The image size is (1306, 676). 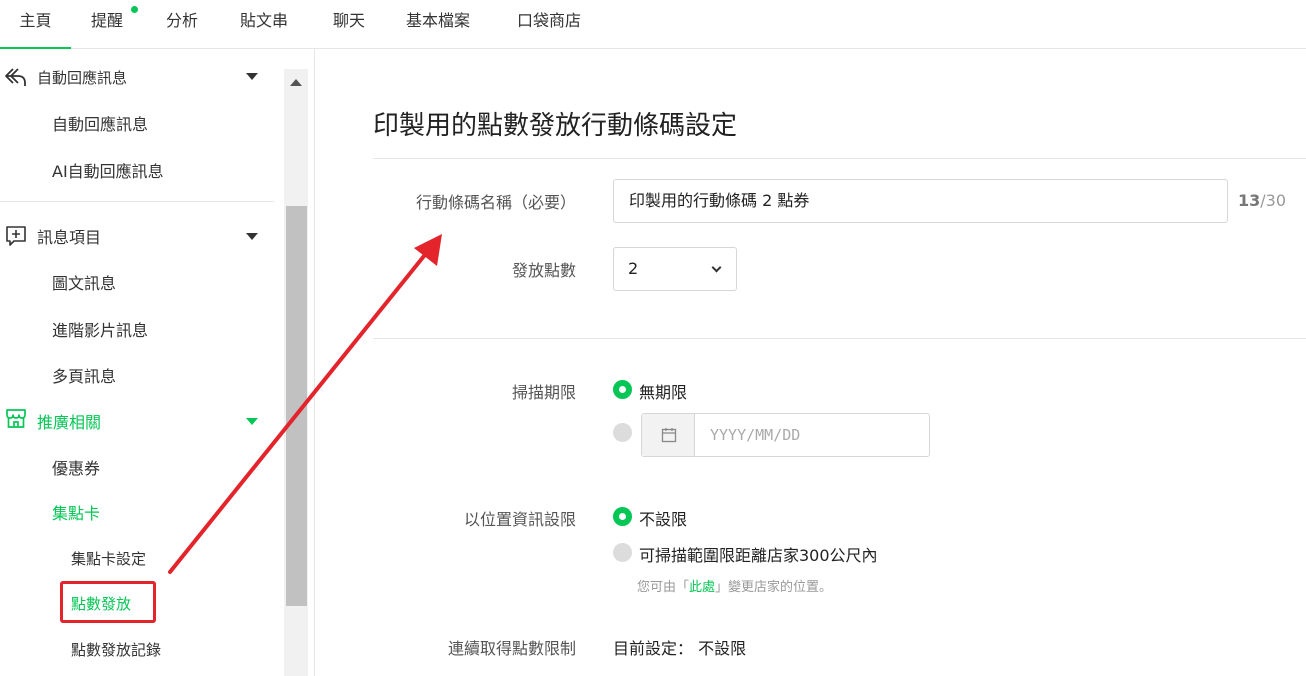 What do you see at coordinates (69, 236) in the screenshot?
I see `sidebar-section-messages: 訊息項目` at bounding box center [69, 236].